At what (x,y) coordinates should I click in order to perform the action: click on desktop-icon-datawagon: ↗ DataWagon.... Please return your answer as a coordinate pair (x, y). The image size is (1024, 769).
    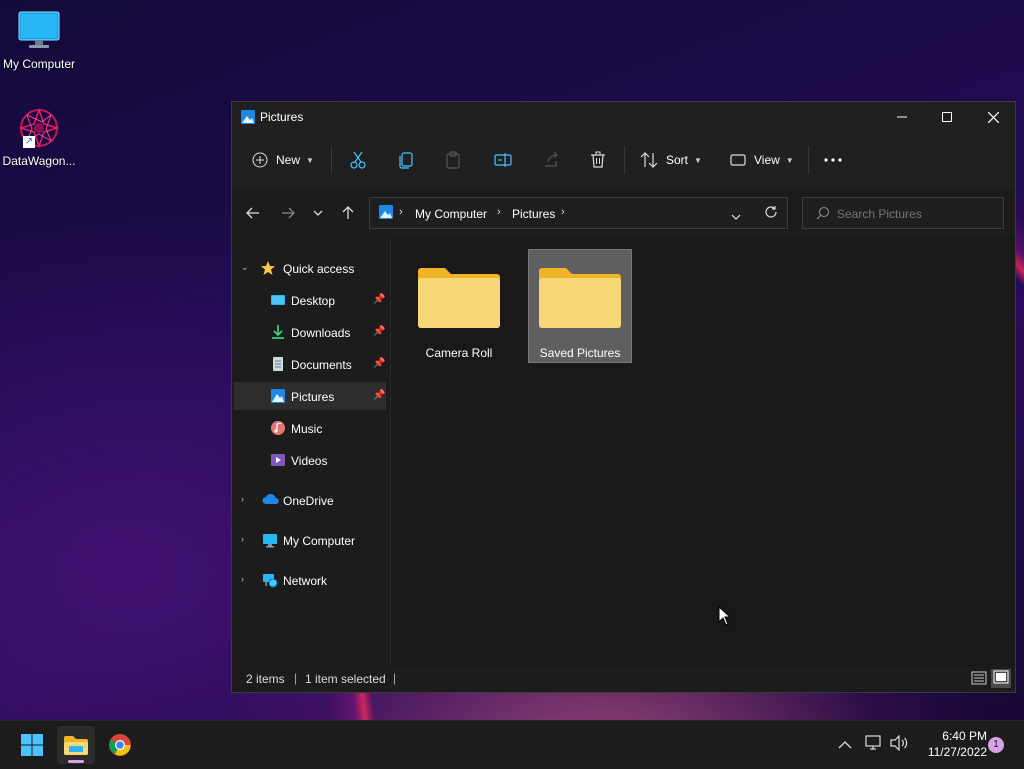
    Looking at the image, I should click on (39, 137).